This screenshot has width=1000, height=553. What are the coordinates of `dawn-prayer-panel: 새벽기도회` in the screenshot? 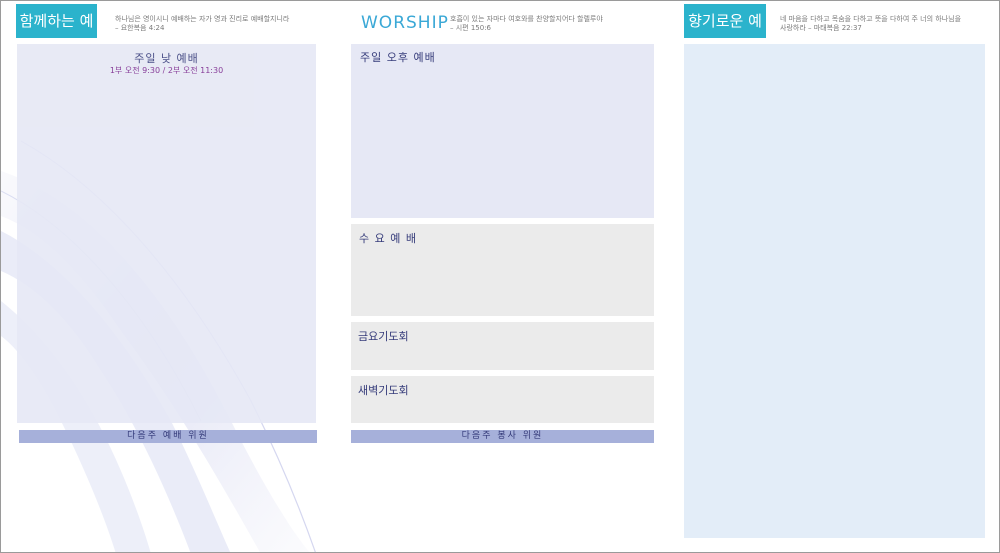 It's located at (502, 399).